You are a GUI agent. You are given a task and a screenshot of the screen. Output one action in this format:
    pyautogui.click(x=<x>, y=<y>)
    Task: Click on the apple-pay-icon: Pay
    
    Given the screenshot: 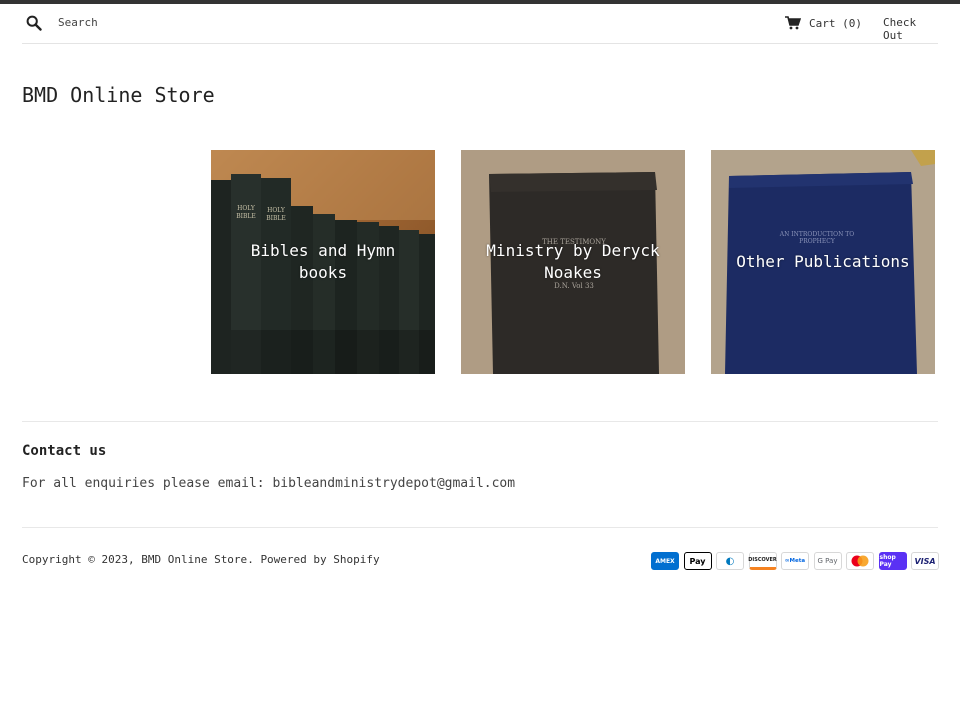 What is the action you would take?
    pyautogui.click(x=697, y=561)
    